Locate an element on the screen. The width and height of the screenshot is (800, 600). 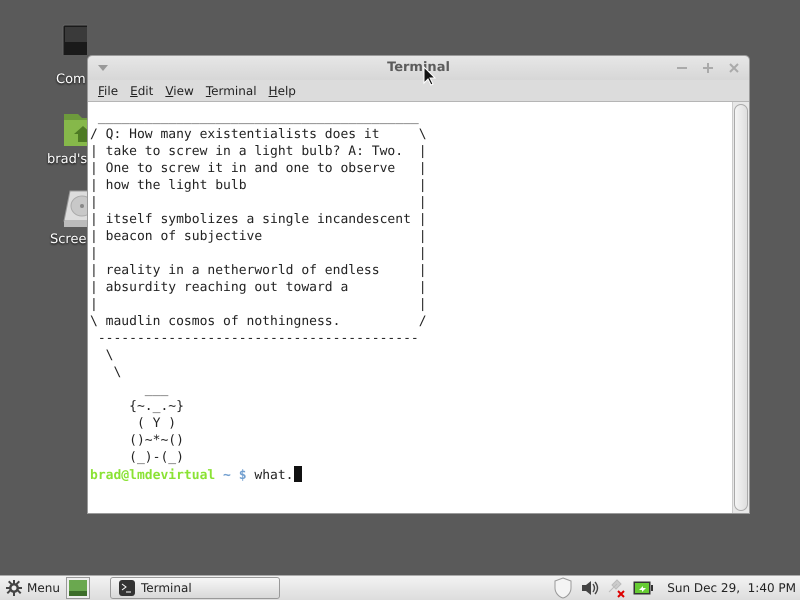
window-menu-icon is located at coordinates (103, 68).